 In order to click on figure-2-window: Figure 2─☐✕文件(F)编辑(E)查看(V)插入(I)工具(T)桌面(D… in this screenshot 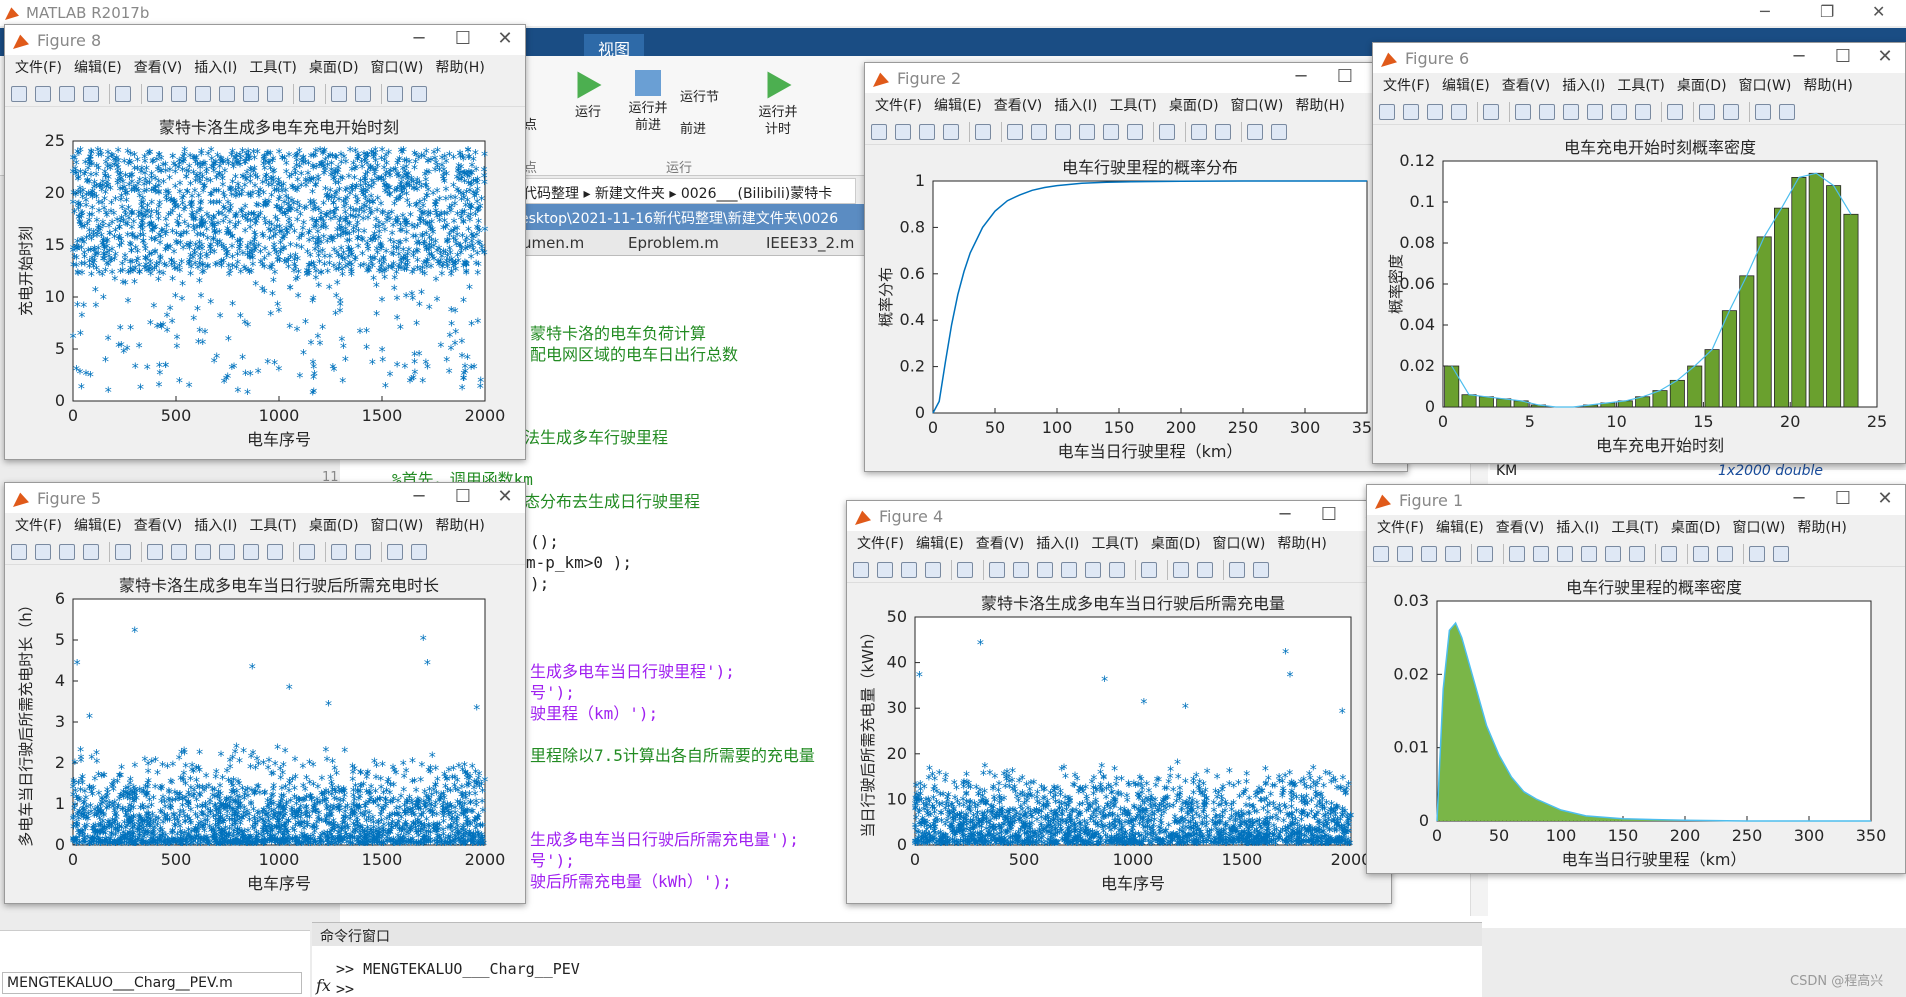, I will do `click(1136, 267)`.